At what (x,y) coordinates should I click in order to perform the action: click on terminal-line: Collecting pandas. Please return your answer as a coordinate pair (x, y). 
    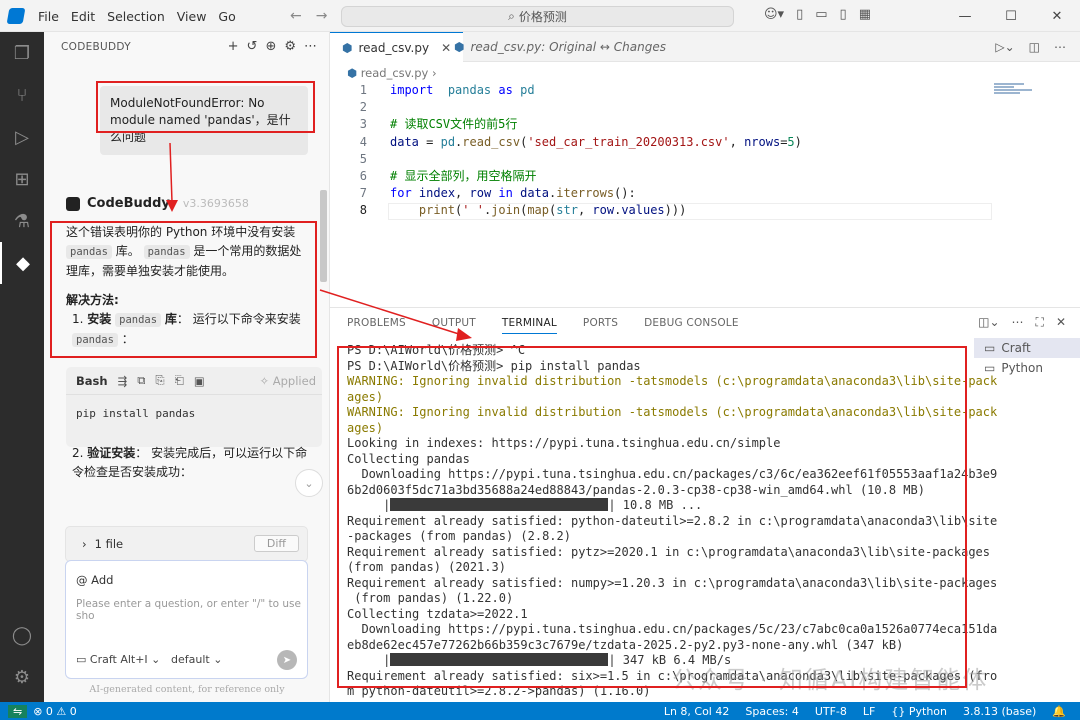
    Looking at the image, I should click on (408, 458).